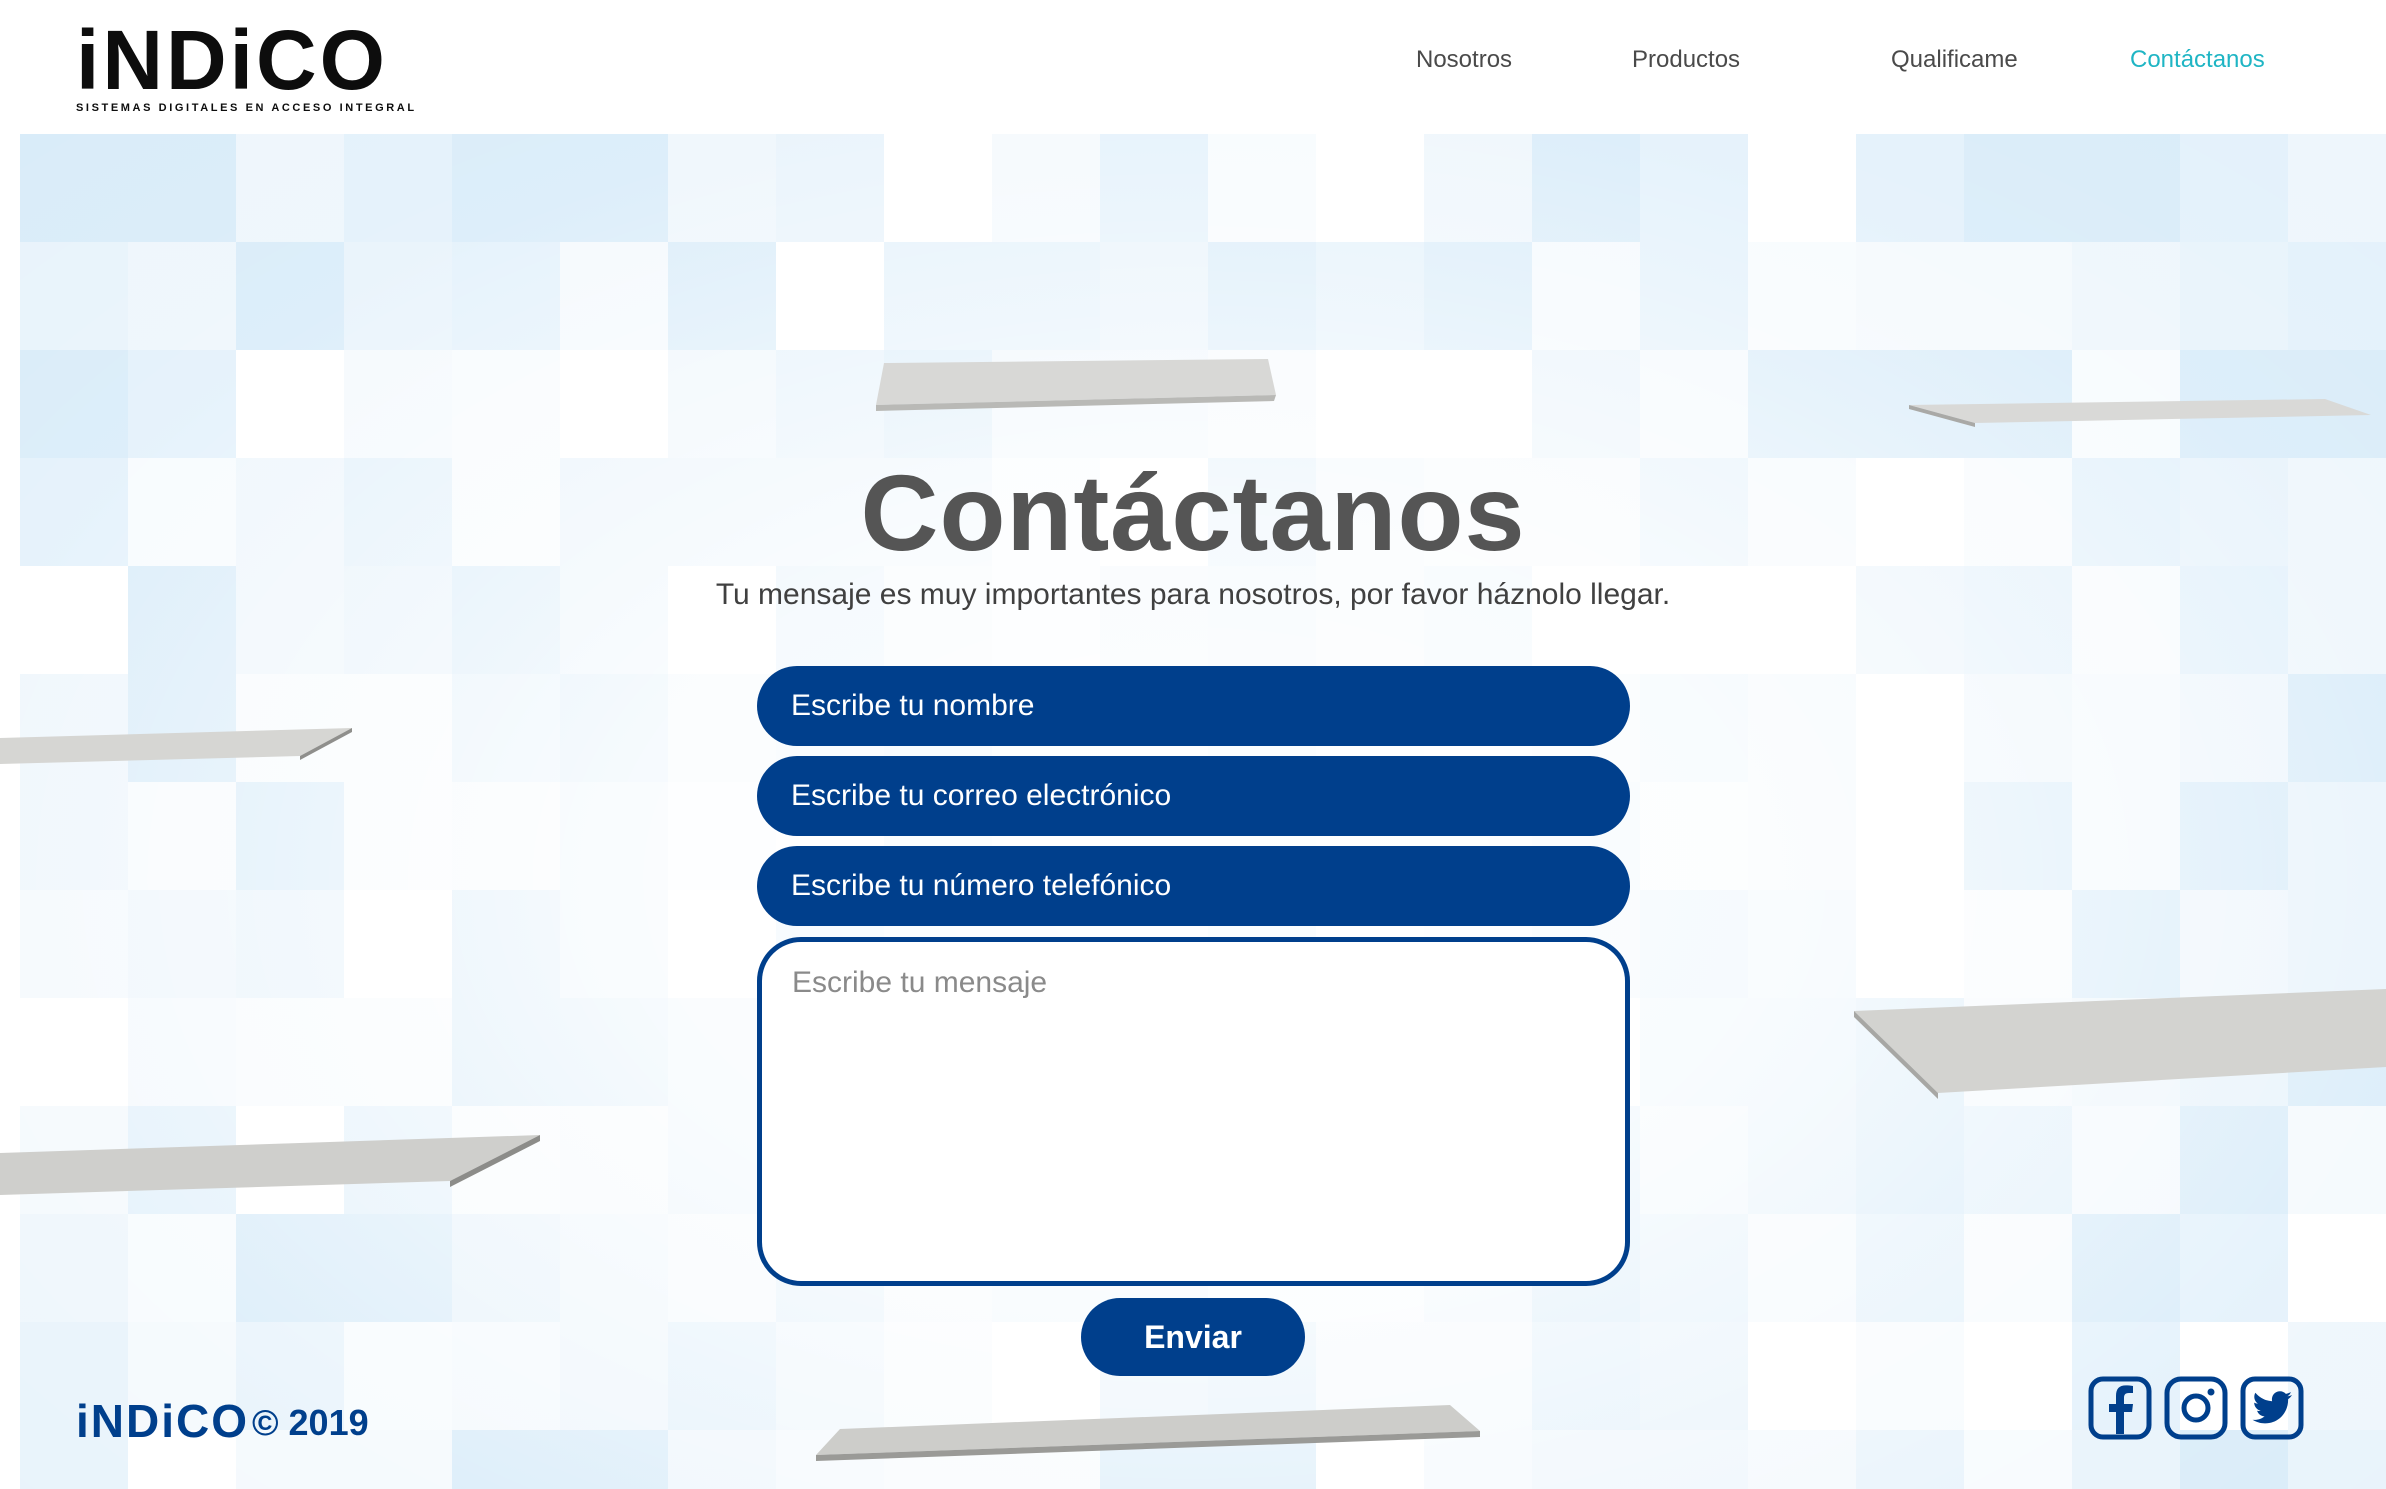 The width and height of the screenshot is (2386, 1489). Describe the element at coordinates (2196, 1408) in the screenshot. I see `instagram-icon` at that location.